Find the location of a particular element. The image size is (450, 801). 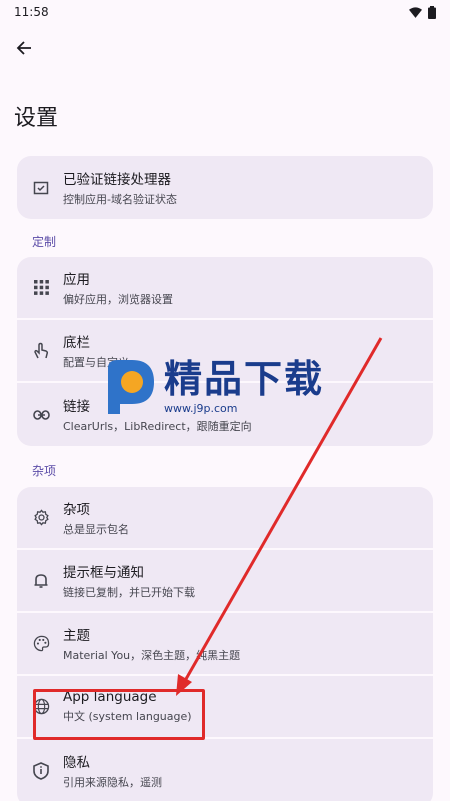

settings-item-privacy: 隐私 引用来源隐私，遥测 is located at coordinates (225, 770).